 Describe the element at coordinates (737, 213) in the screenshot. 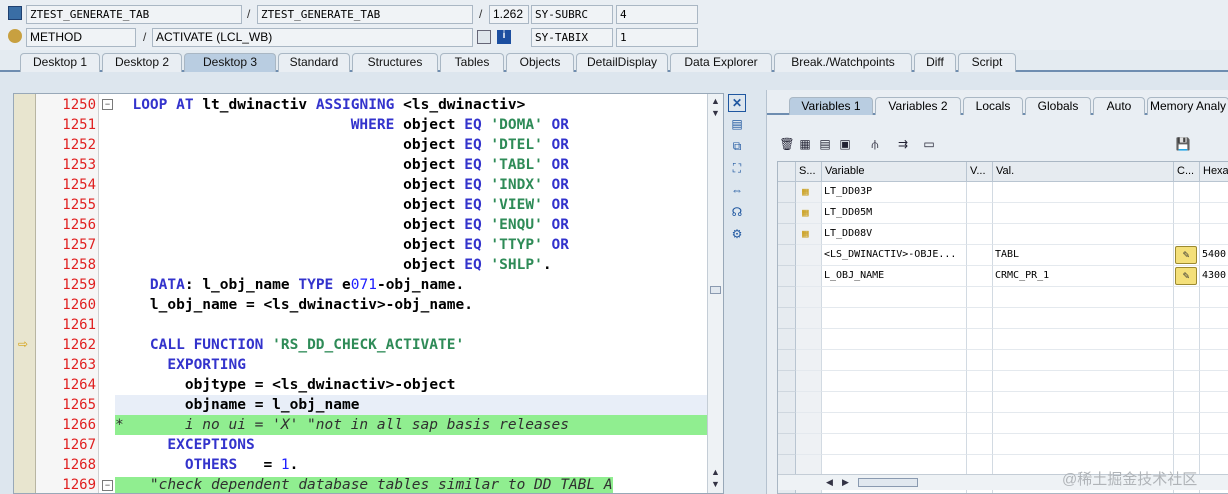

I see `services-icon: ☊` at that location.